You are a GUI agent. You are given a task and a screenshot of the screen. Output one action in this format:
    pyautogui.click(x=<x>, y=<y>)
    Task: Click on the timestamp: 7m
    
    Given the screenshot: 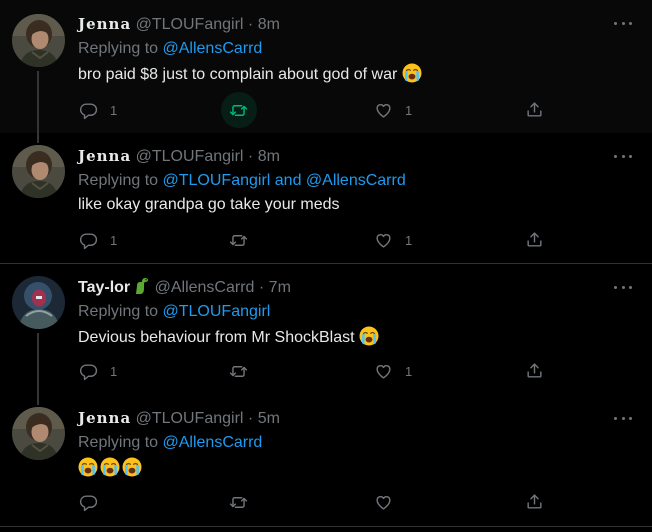 What is the action you would take?
    pyautogui.click(x=280, y=287)
    